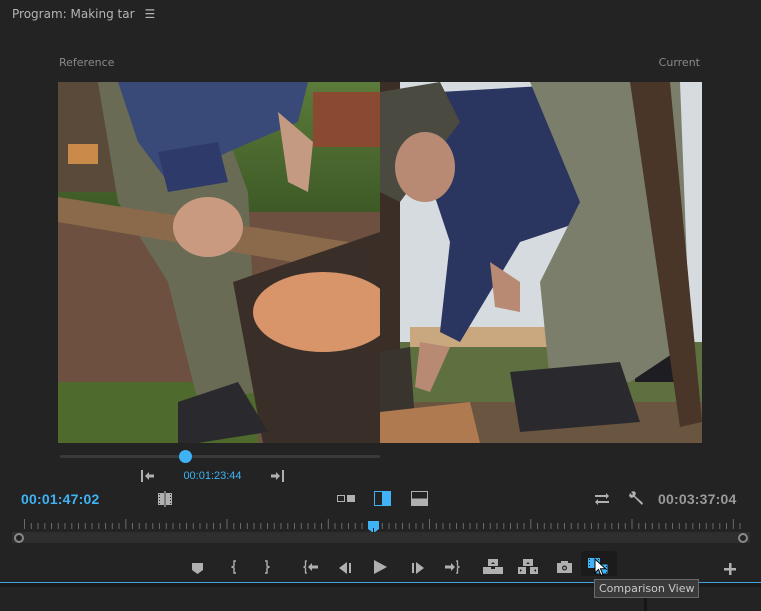  Describe the element at coordinates (212, 476) in the screenshot. I see `reference-timecode: 00:01:23:44` at that location.